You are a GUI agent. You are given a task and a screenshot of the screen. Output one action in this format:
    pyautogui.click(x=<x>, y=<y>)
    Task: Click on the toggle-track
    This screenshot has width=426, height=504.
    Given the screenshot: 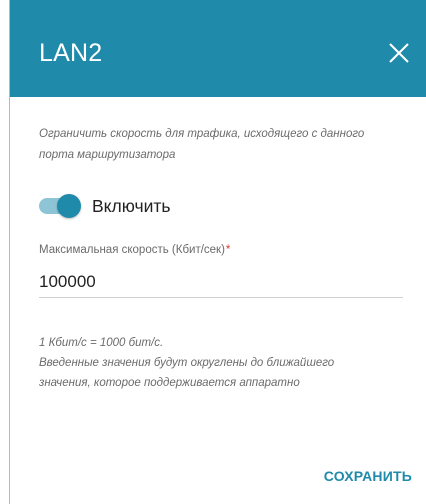 What is the action you would take?
    pyautogui.click(x=60, y=206)
    